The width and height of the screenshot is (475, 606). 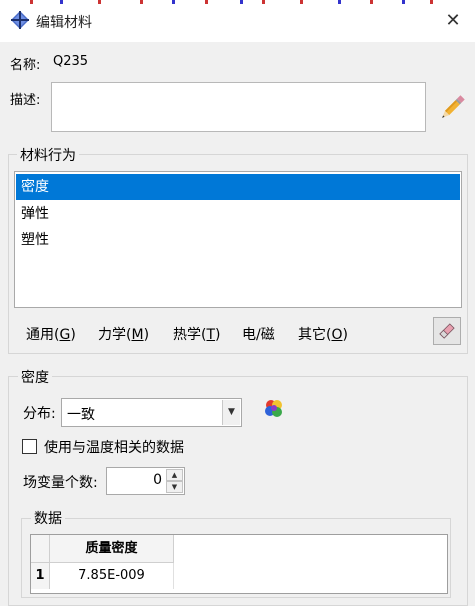 I want to click on table-cell: 7.85E-009, so click(x=112, y=576).